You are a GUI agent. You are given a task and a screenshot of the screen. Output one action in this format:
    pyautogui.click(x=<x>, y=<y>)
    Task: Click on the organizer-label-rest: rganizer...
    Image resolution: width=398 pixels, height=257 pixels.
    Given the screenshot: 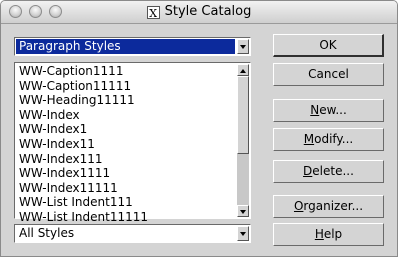 What is the action you would take?
    pyautogui.click(x=333, y=206)
    